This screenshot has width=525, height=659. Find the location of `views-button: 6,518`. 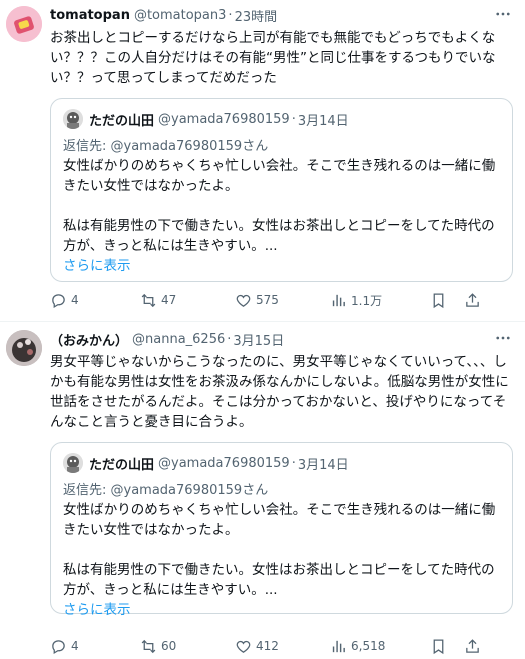

views-button: 6,518 is located at coordinates (380, 646).